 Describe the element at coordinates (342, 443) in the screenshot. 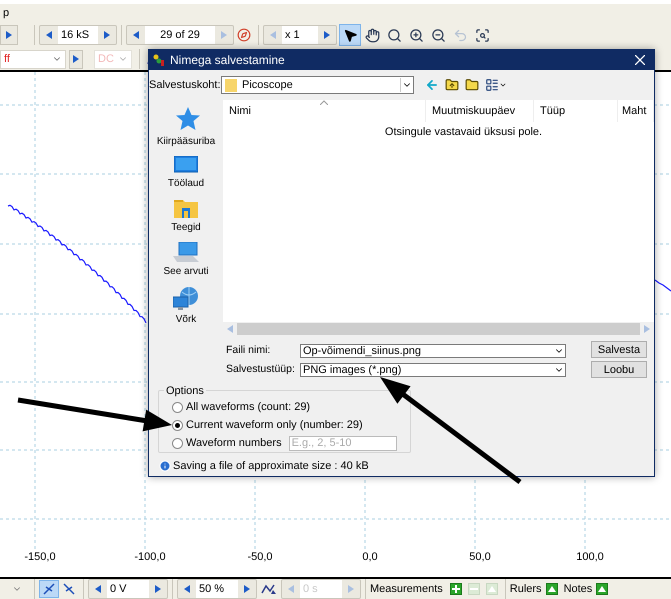

I see `waveform-numbers-field: E.g., 2, 5-10` at that location.